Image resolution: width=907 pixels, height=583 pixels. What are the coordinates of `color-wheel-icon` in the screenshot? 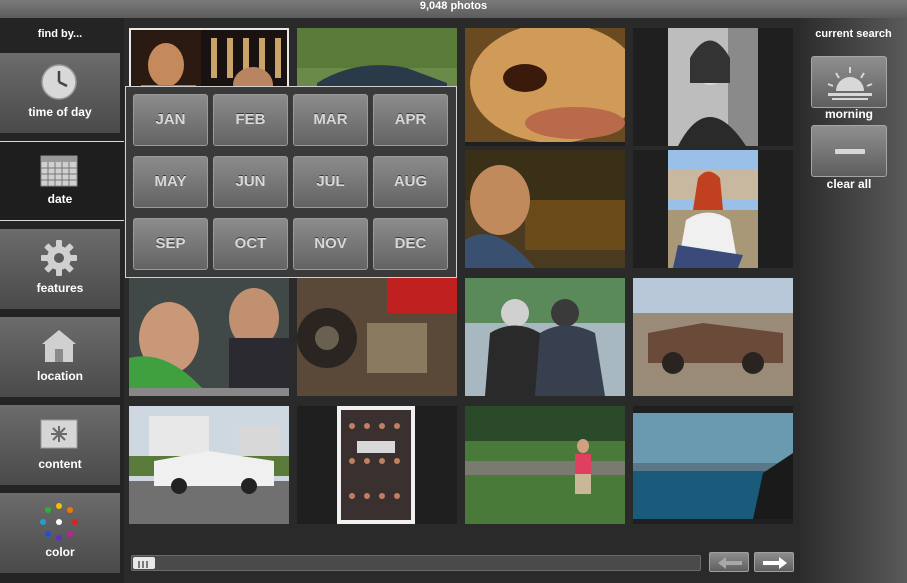 It's located at (59, 522).